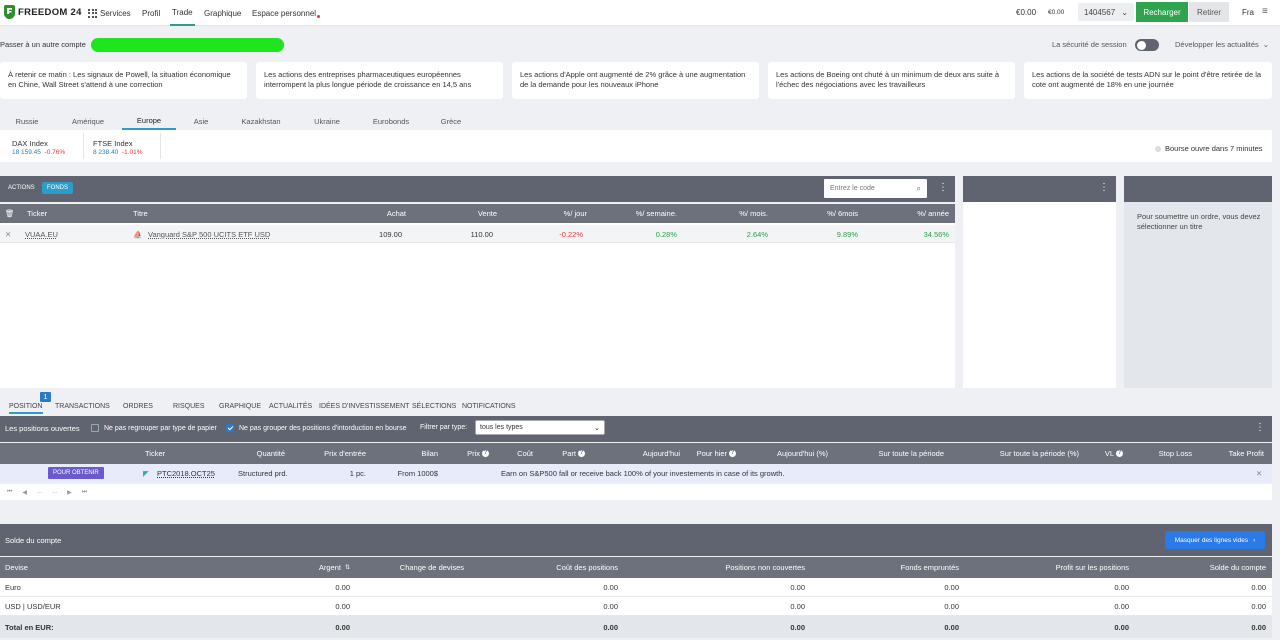 The image size is (1280, 640). What do you see at coordinates (1039, 453) in the screenshot?
I see `col-periode-pct: Sur toute la période (%)` at bounding box center [1039, 453].